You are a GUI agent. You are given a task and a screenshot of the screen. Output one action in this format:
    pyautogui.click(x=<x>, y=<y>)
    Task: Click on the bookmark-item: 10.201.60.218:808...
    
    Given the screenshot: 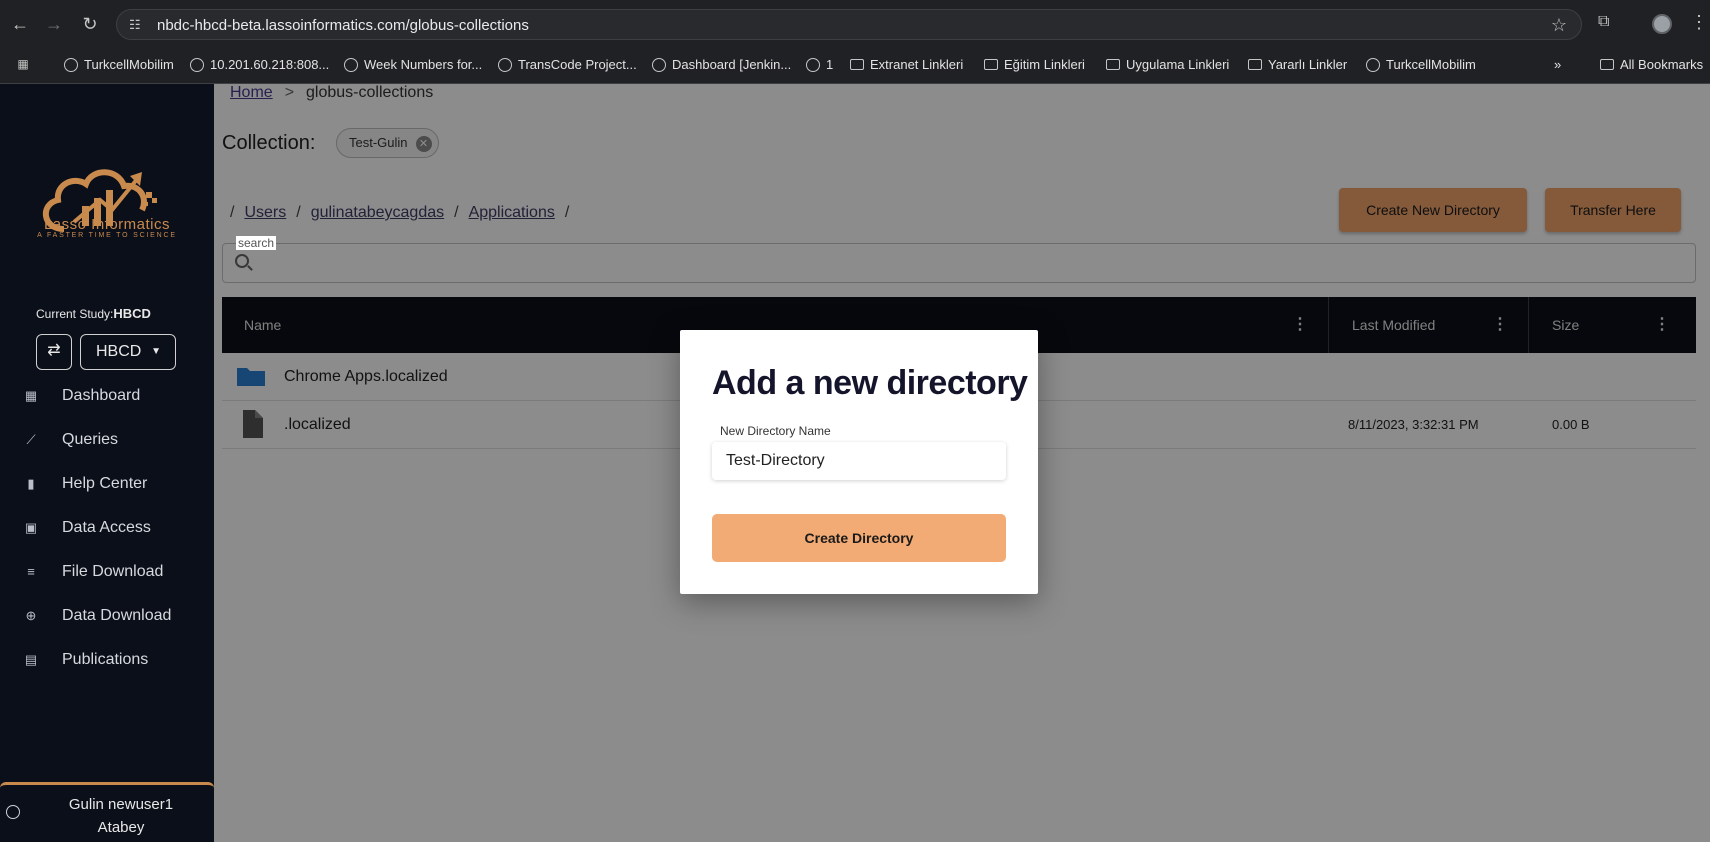 What is the action you would take?
    pyautogui.click(x=259, y=64)
    